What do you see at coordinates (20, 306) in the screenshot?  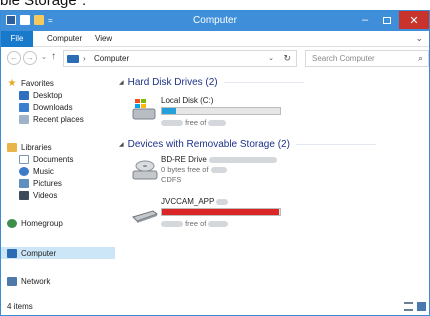 I see `item-count: 4 items` at bounding box center [20, 306].